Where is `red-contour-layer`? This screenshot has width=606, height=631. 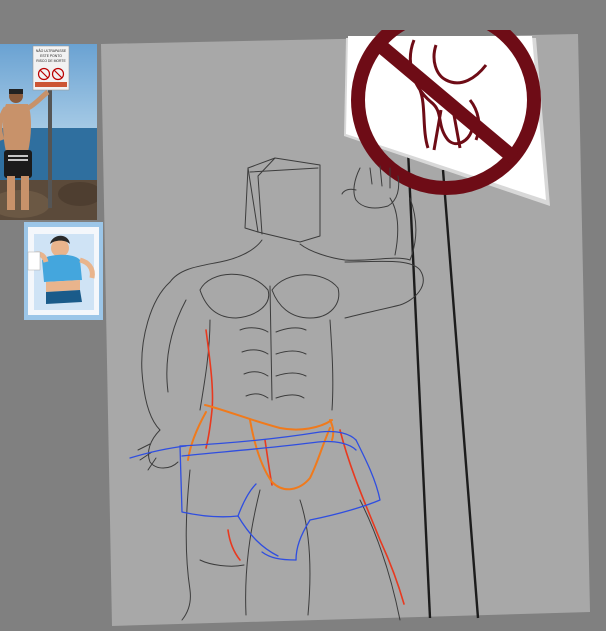 red-contour-layer is located at coordinates (305, 467).